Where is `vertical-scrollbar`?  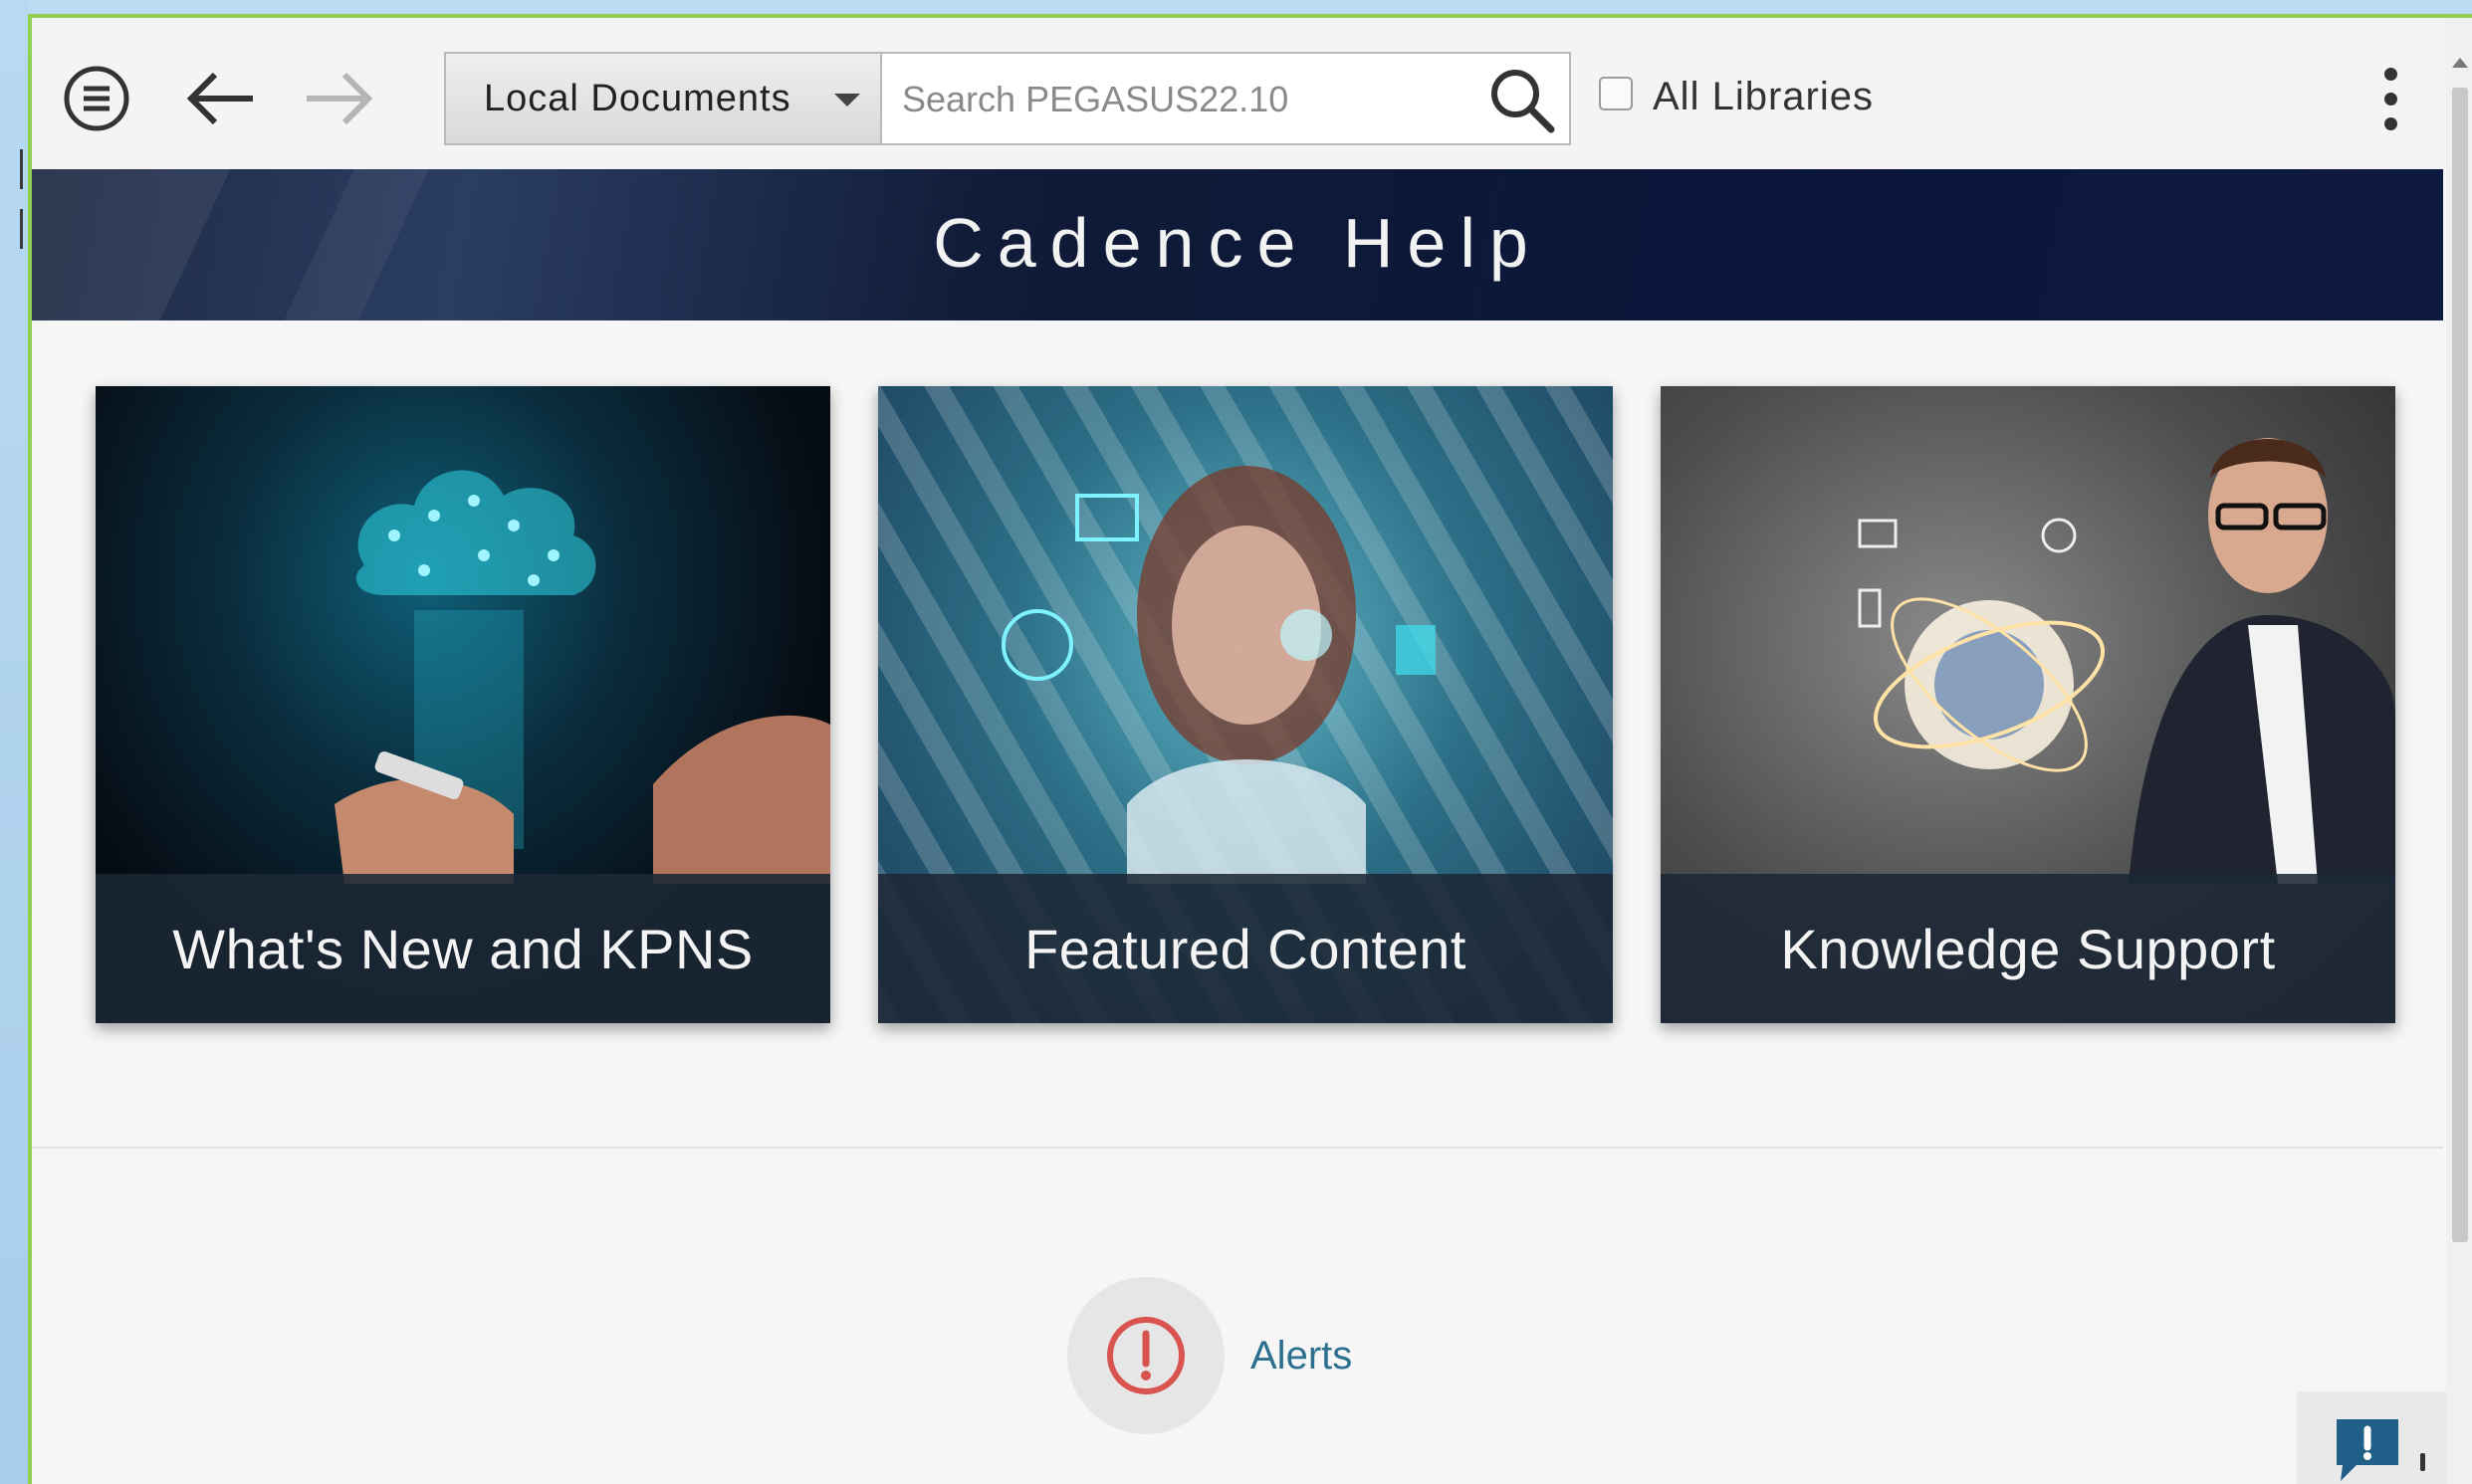
vertical-scrollbar is located at coordinates (2459, 751).